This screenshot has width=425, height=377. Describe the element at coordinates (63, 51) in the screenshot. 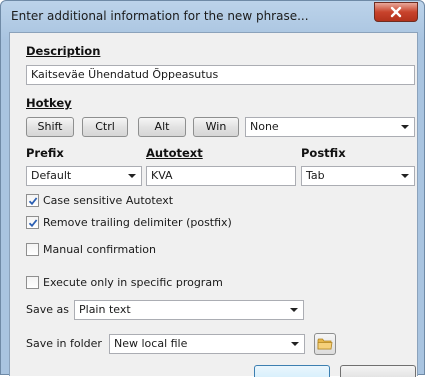

I see `description-label: Description` at that location.